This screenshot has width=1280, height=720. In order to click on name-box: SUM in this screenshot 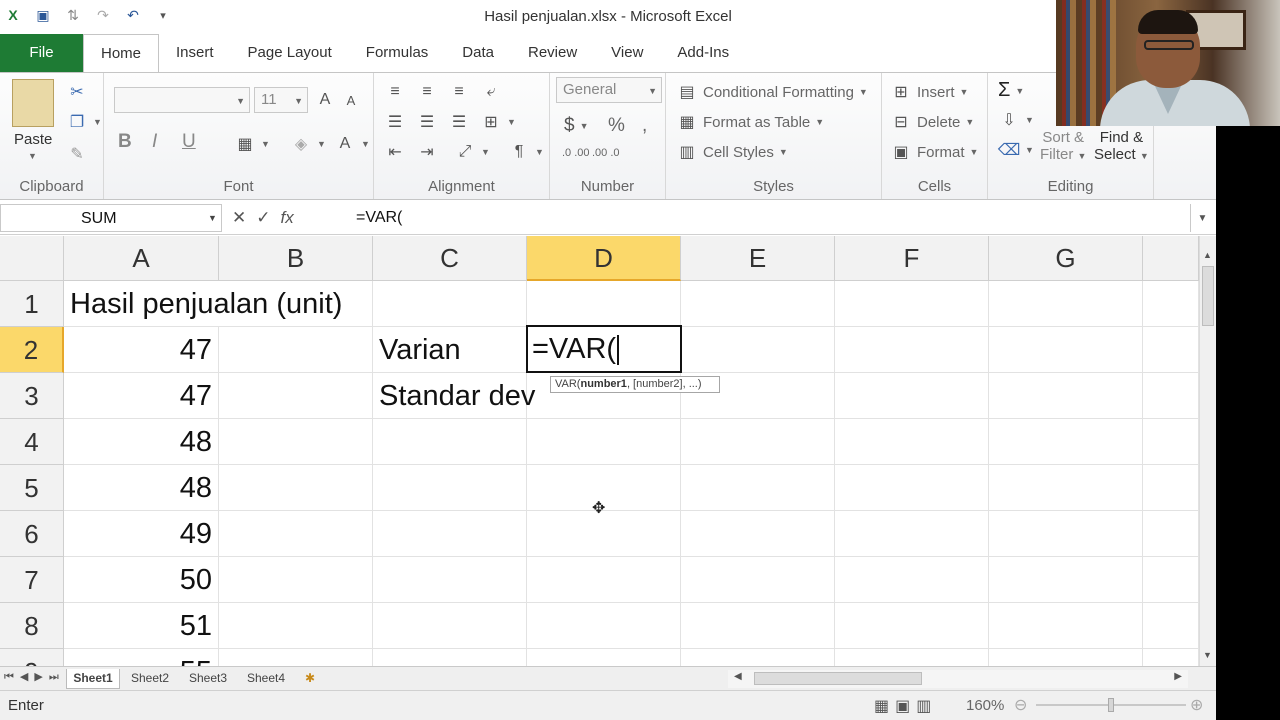, I will do `click(111, 218)`.